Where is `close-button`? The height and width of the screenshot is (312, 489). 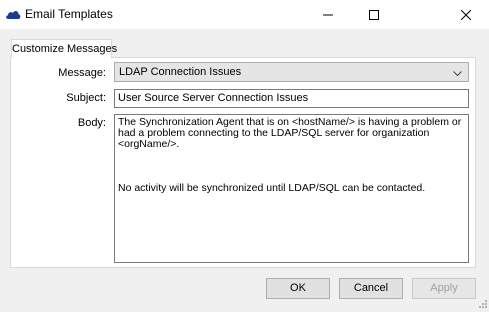 close-button is located at coordinates (466, 14).